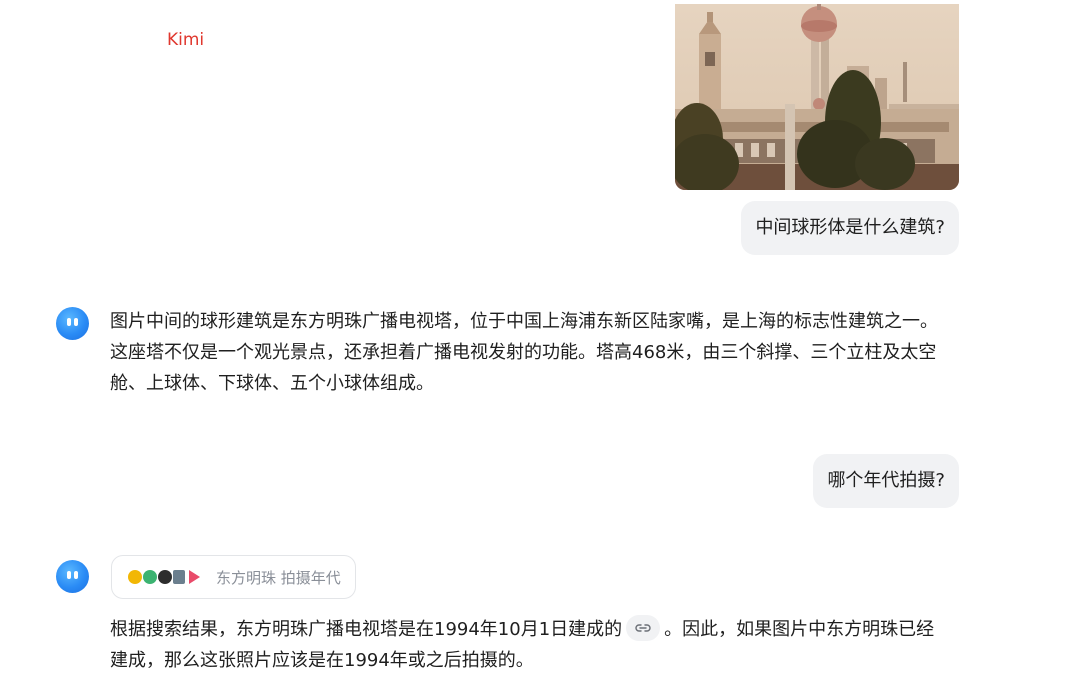 The image size is (1080, 677). I want to click on search-query-text: 东方明珠 拍摄年代, so click(278, 577).